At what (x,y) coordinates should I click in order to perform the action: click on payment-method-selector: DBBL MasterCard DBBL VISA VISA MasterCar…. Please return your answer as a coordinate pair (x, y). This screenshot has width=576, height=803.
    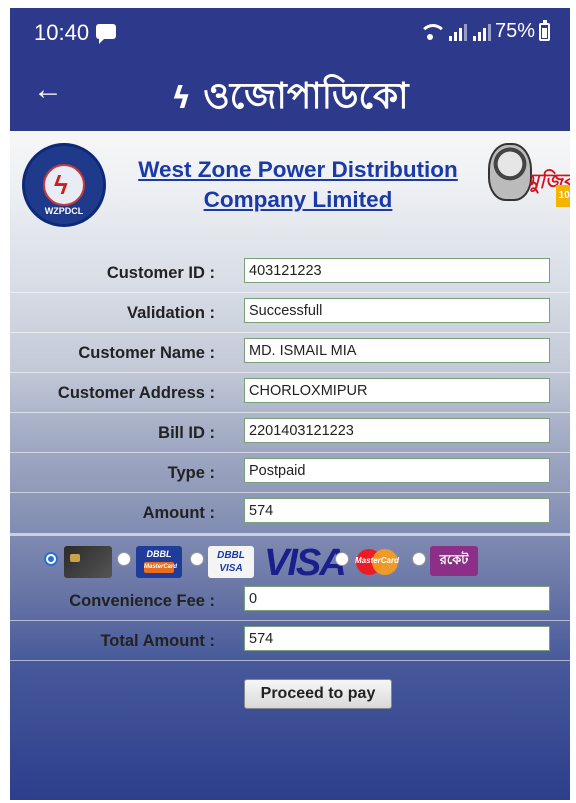
    Looking at the image, I should click on (290, 557).